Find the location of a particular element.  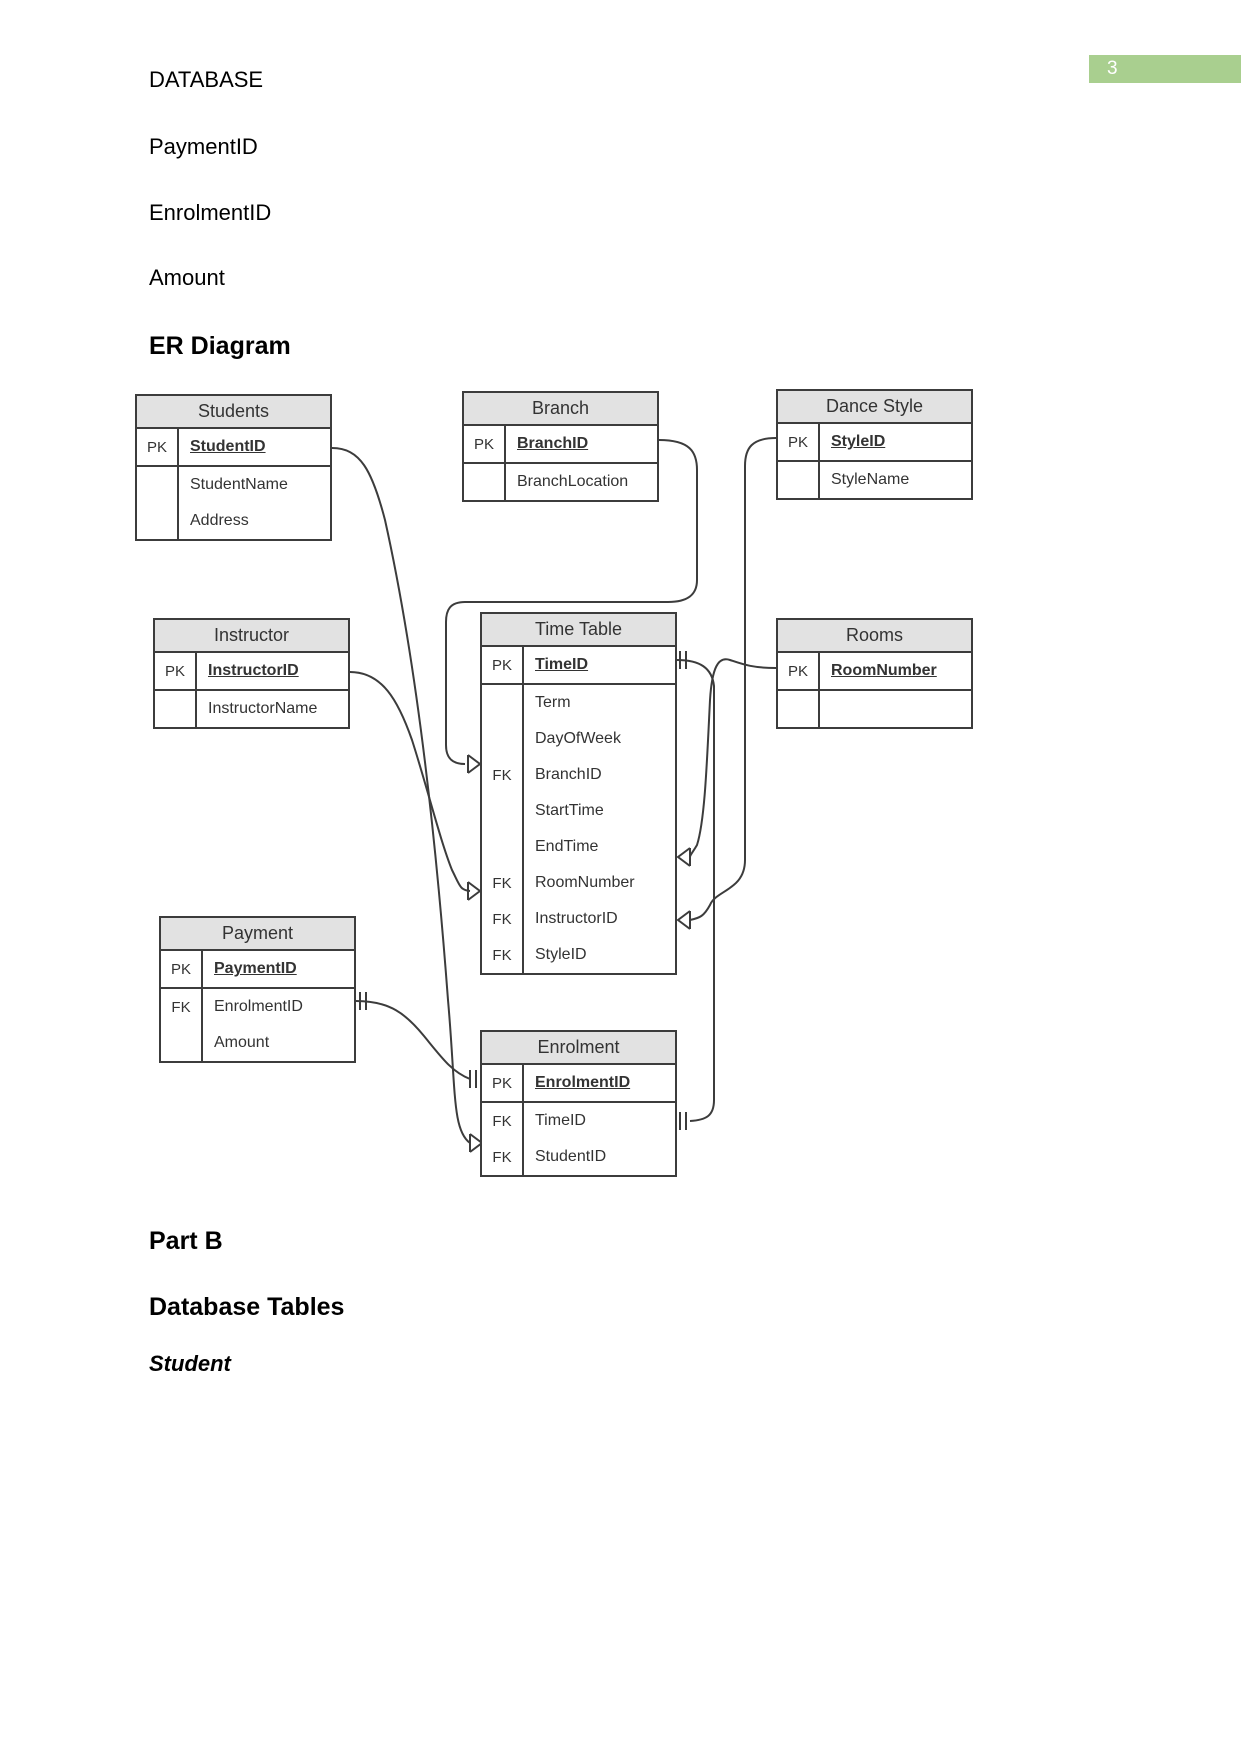

er-attribute-row: PK BranchID is located at coordinates (560, 444).